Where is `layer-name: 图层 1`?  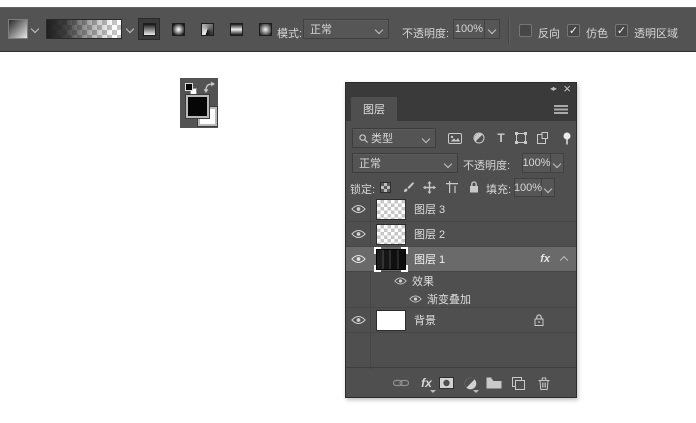
layer-name: 图层 1 is located at coordinates (429, 259).